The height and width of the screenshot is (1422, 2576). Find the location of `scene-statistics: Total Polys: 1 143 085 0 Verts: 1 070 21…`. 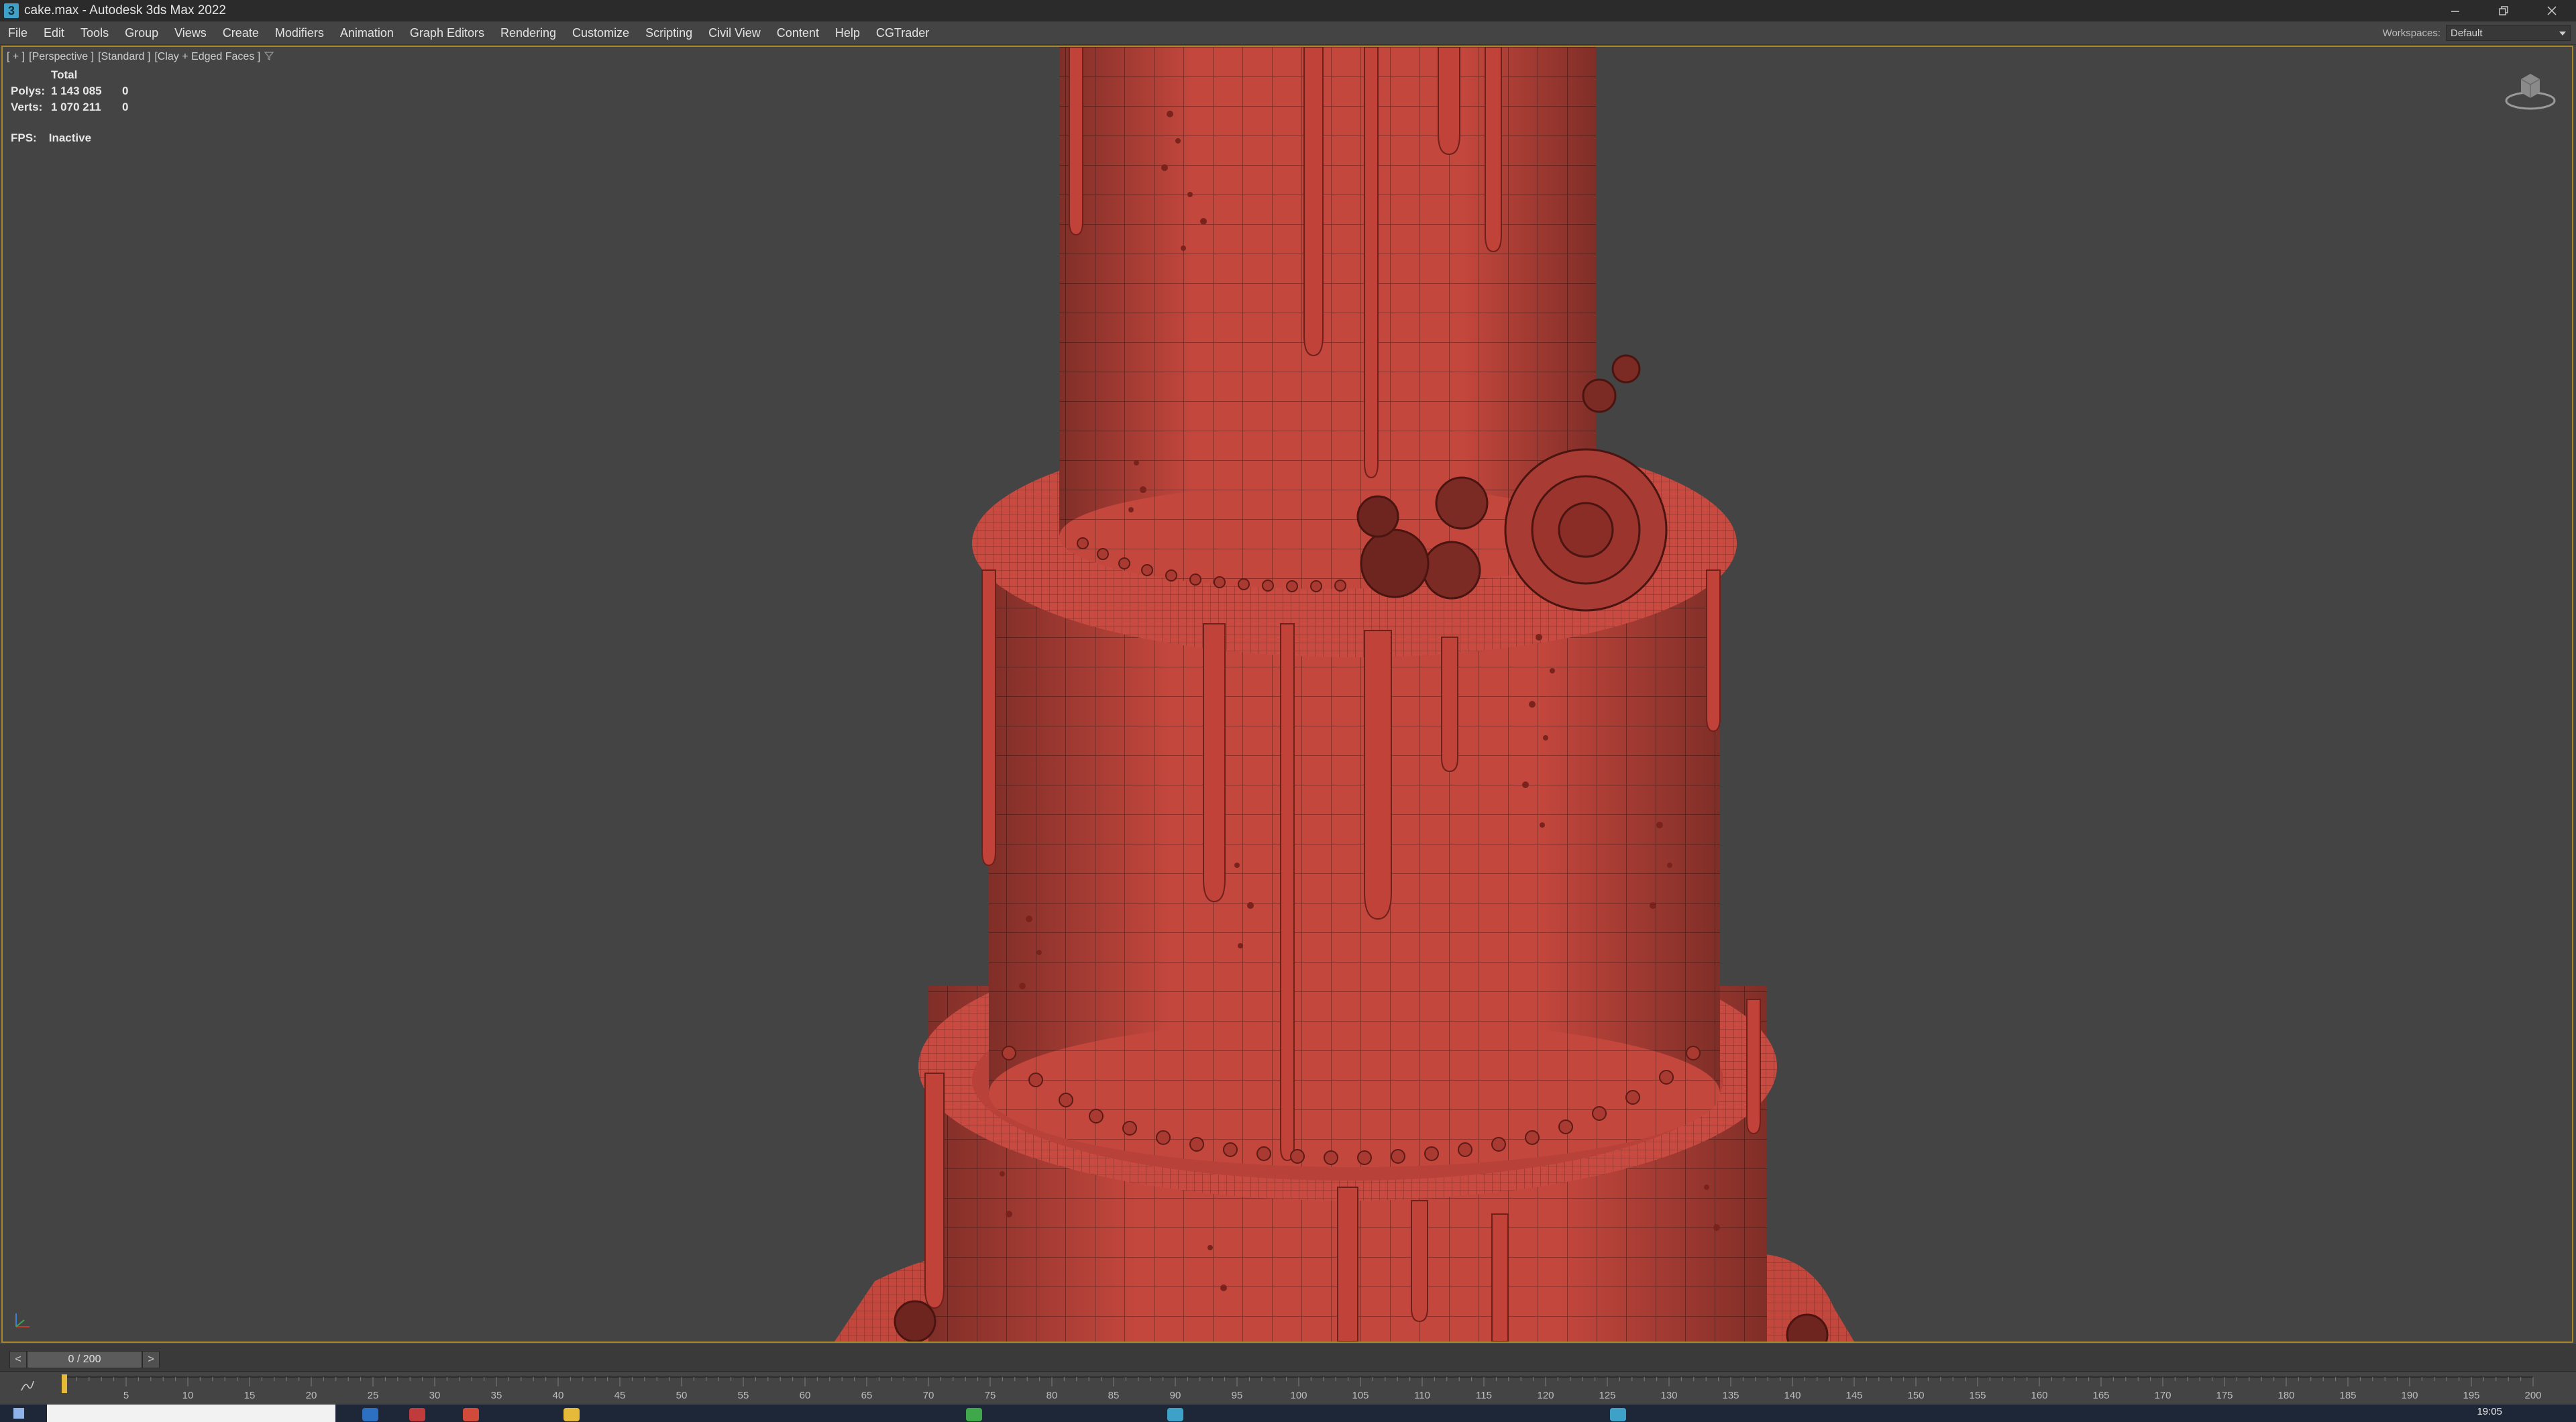

scene-statistics: Total Polys: 1 143 085 0 Verts: 1 070 21… is located at coordinates (69, 91).